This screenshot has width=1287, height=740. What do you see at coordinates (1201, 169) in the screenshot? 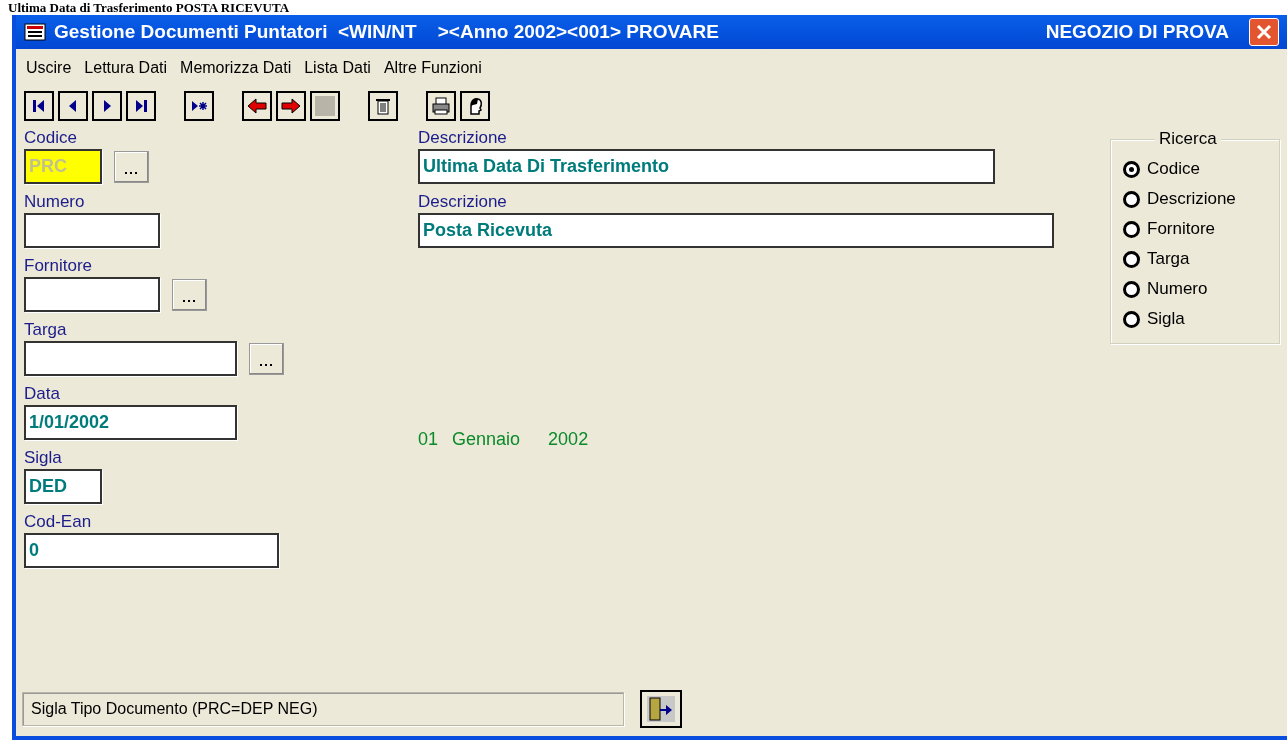
I see `radio-option: Codice` at bounding box center [1201, 169].